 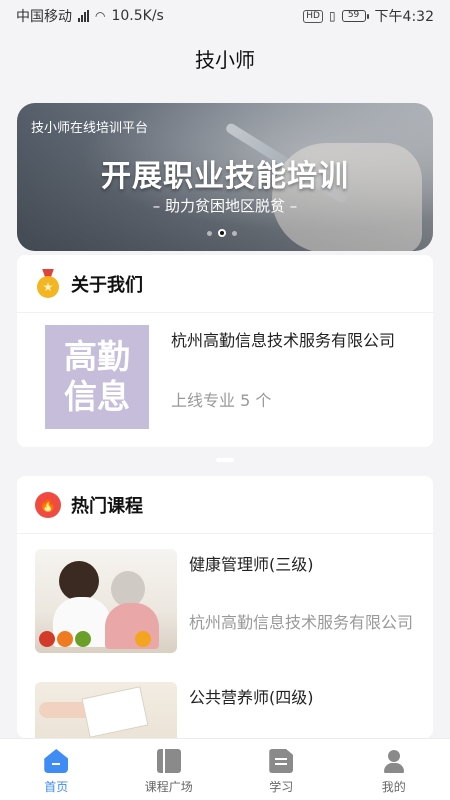 What do you see at coordinates (225, 460) in the screenshot?
I see `page-indicator` at bounding box center [225, 460].